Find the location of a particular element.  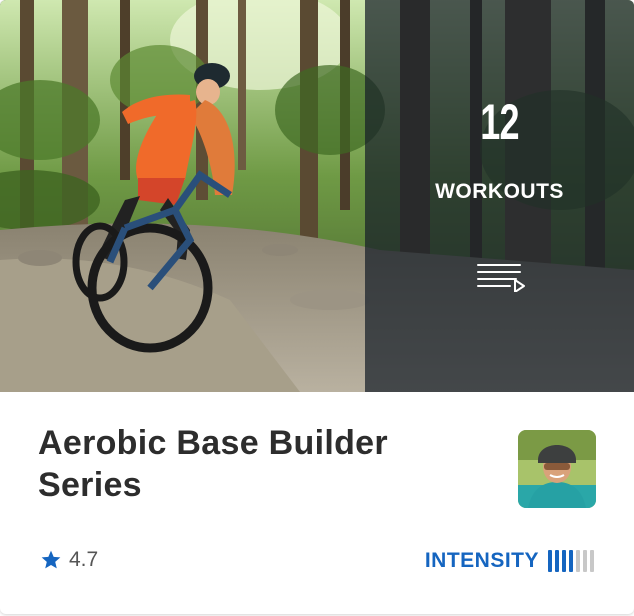

rating: 4.7 is located at coordinates (69, 560).